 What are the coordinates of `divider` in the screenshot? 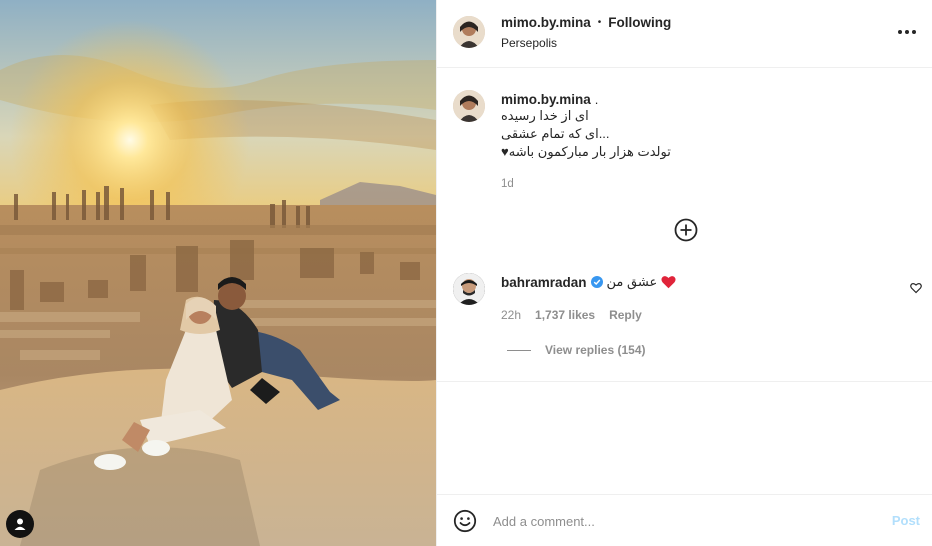 It's located at (684, 381).